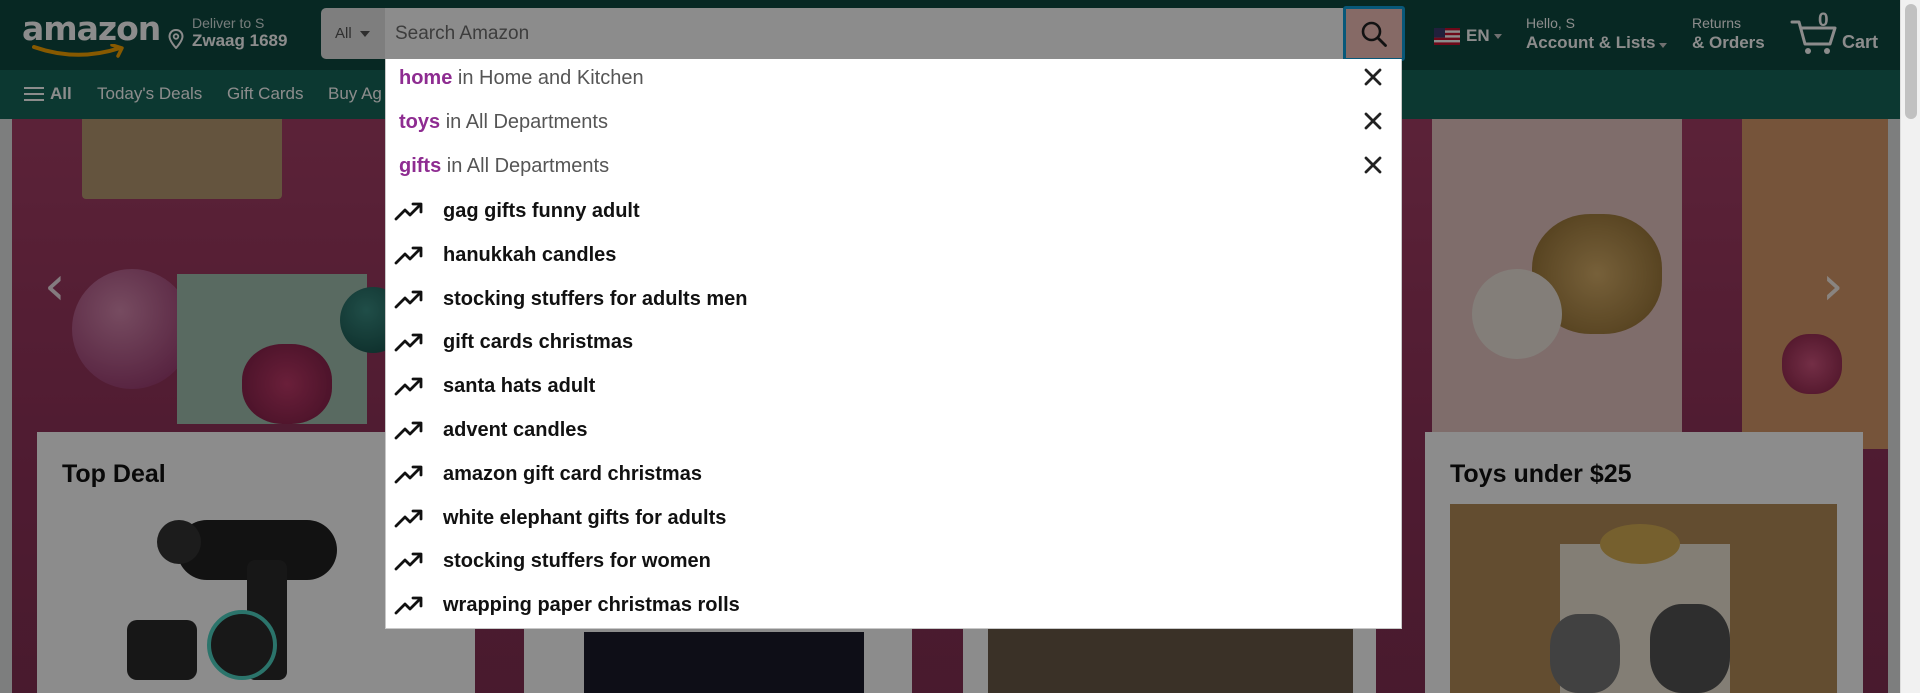 The width and height of the screenshot is (1920, 693). What do you see at coordinates (893, 475) in the screenshot?
I see `trending-search-item: amazon gift card christmas` at bounding box center [893, 475].